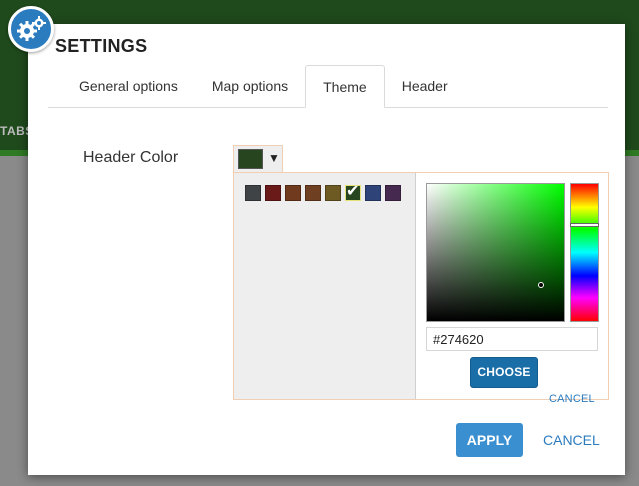 This screenshot has height=486, width=639. I want to click on current-color-swatch, so click(250, 159).